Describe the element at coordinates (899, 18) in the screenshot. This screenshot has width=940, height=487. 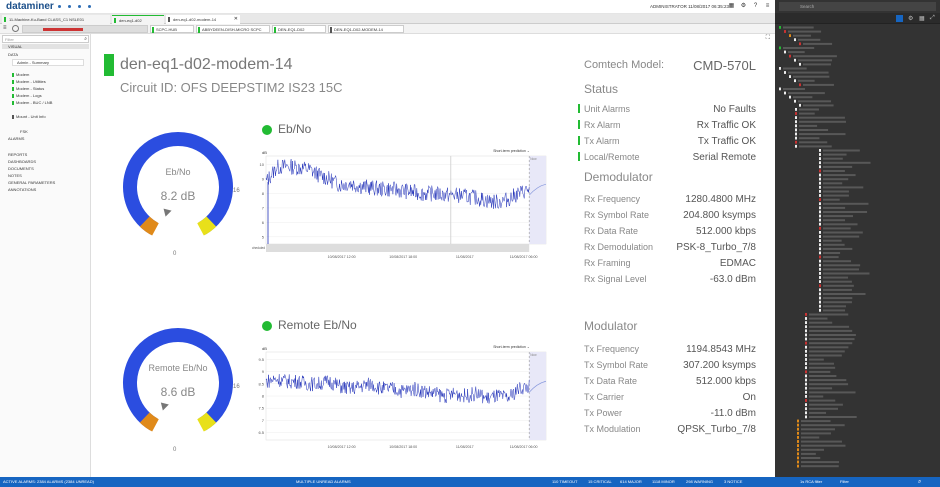
I see `sort-icon` at that location.